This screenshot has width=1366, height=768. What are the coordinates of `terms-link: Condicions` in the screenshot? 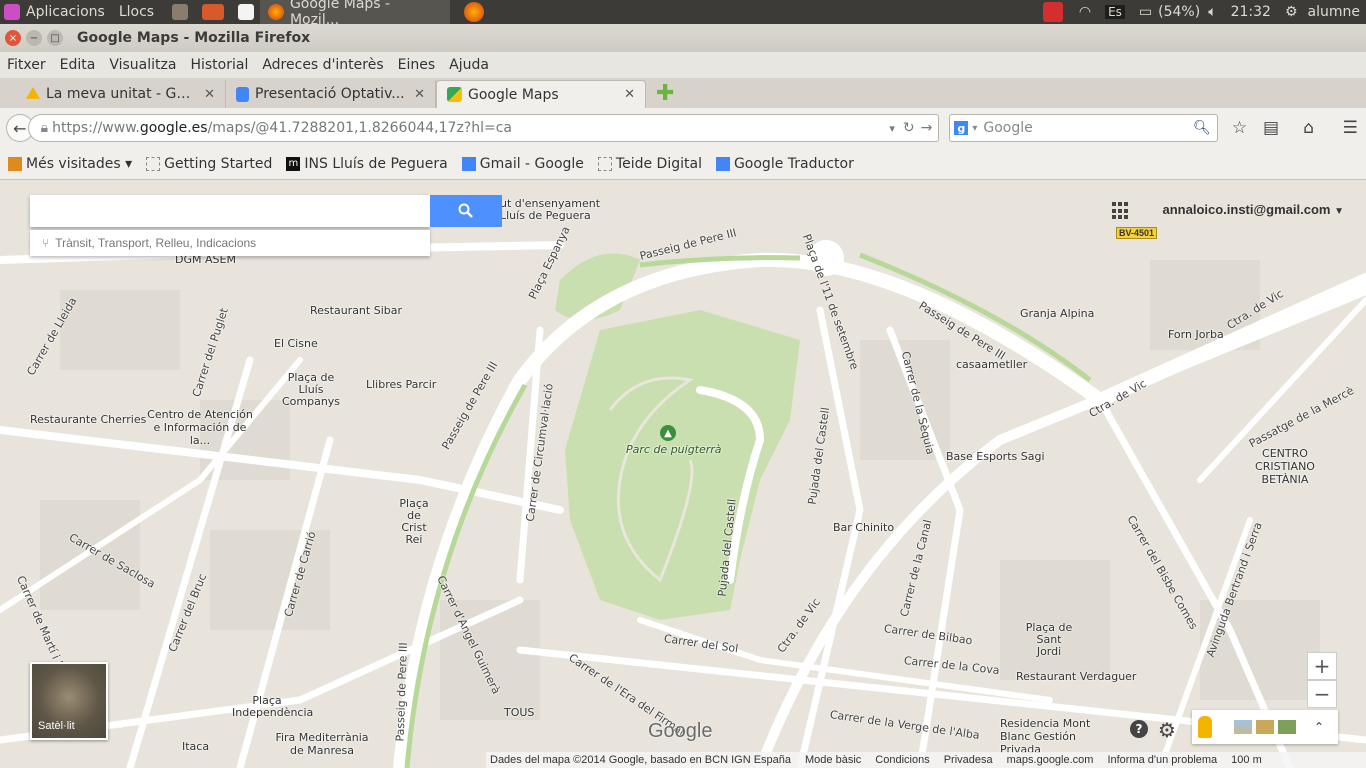 It's located at (902, 760).